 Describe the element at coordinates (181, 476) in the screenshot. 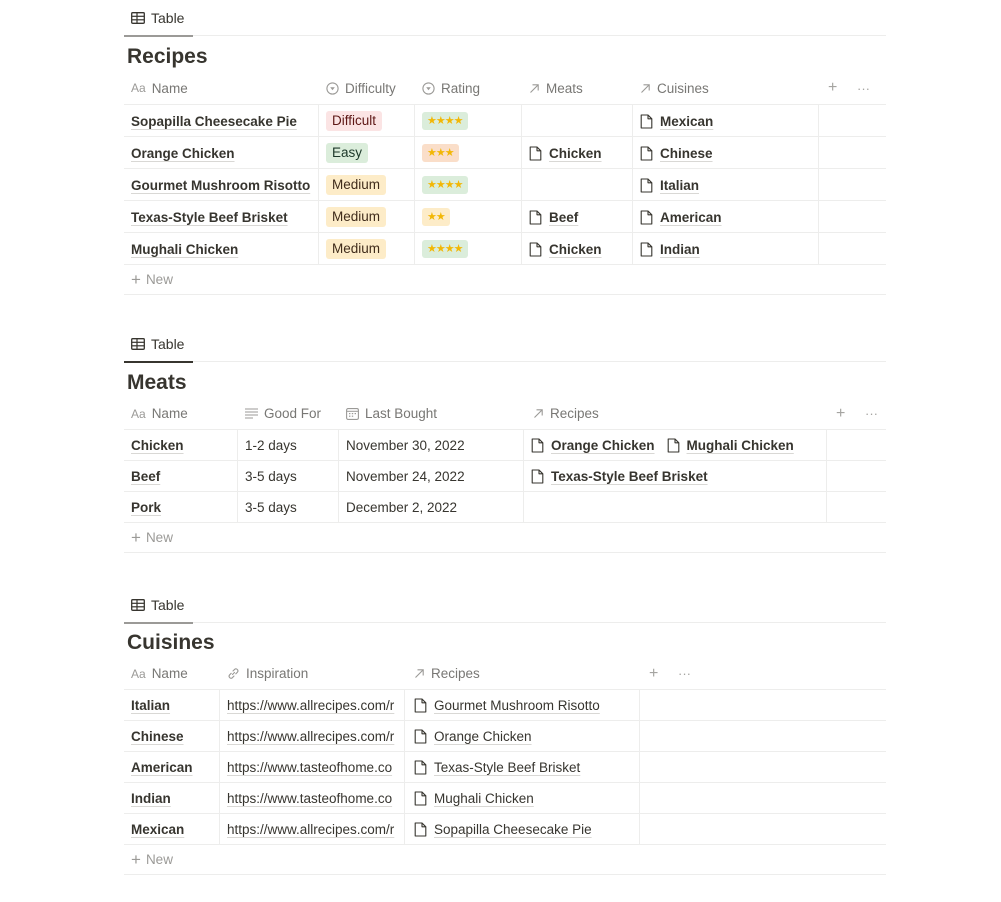

I see `name-cell: Beef` at that location.